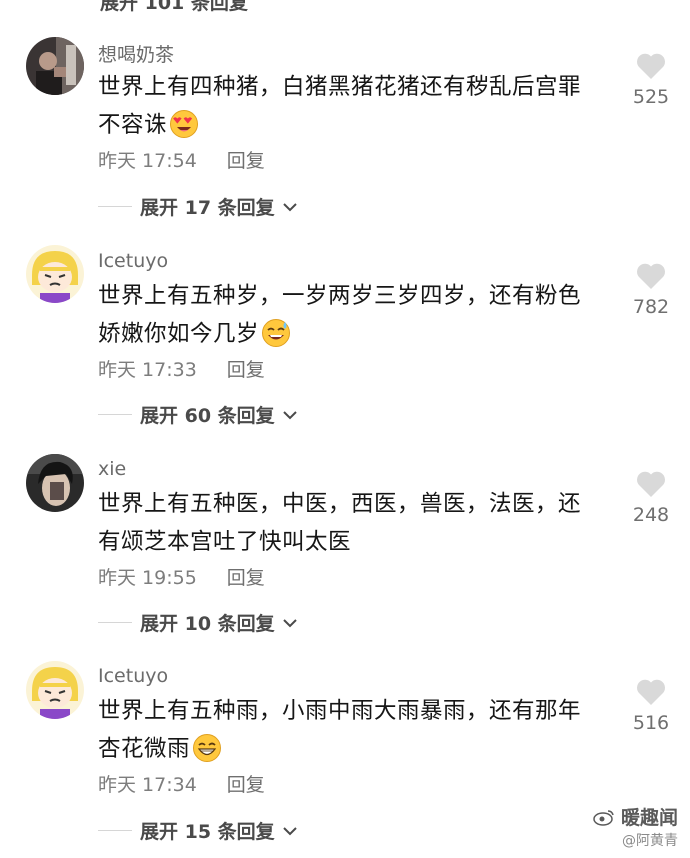 The height and width of the screenshot is (858, 690). I want to click on comment-text: 世界上有五种医，中医，西医，兽医，法医，还有颂芝本宫吐了快叫太医, so click(348, 523).